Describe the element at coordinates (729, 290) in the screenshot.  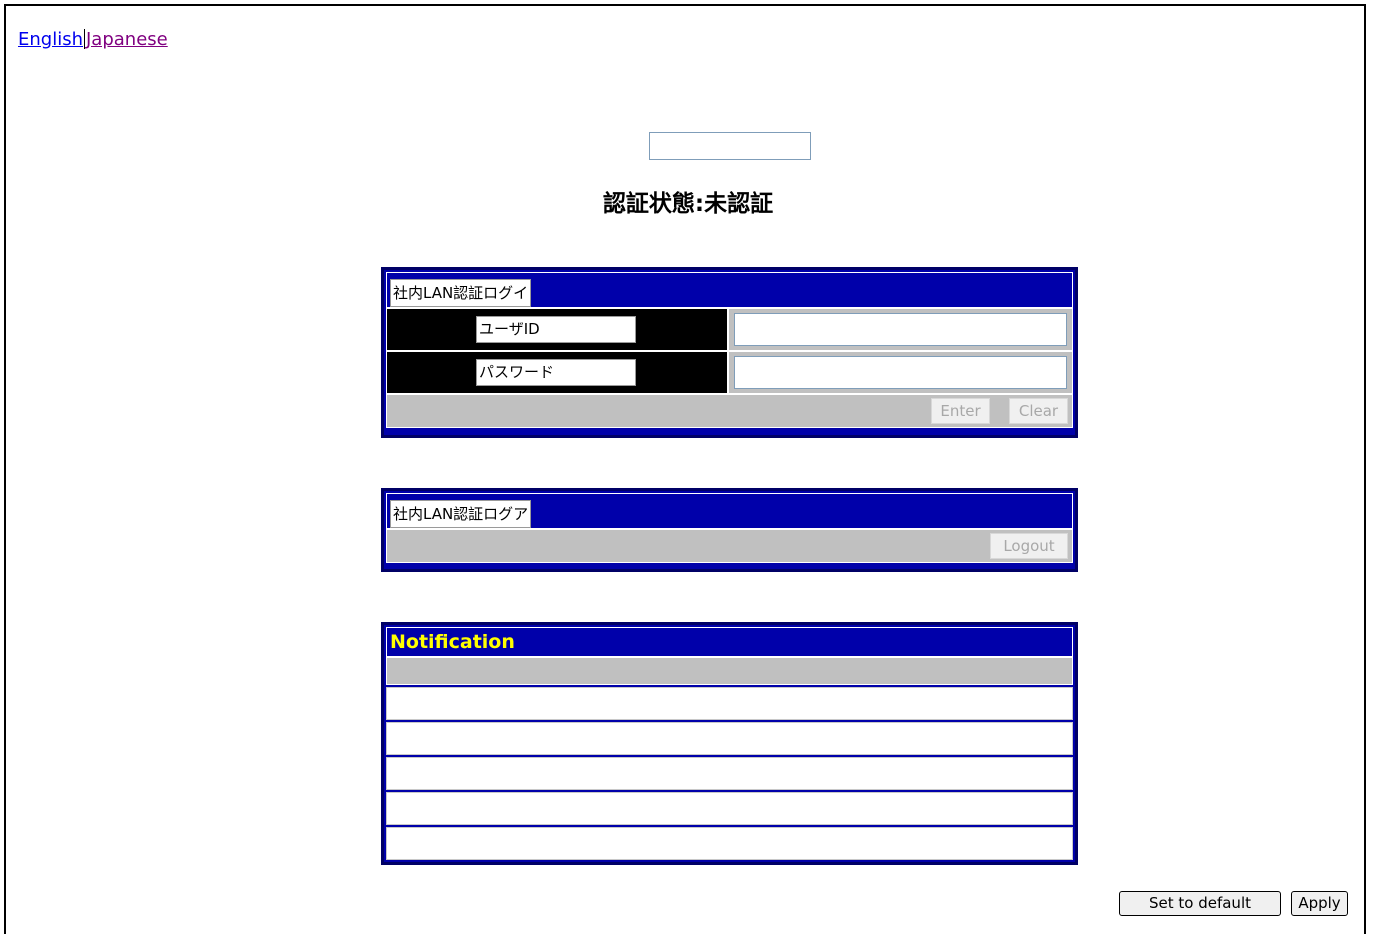
I see `login-panel-header: 社内LAN認証ログイ` at that location.